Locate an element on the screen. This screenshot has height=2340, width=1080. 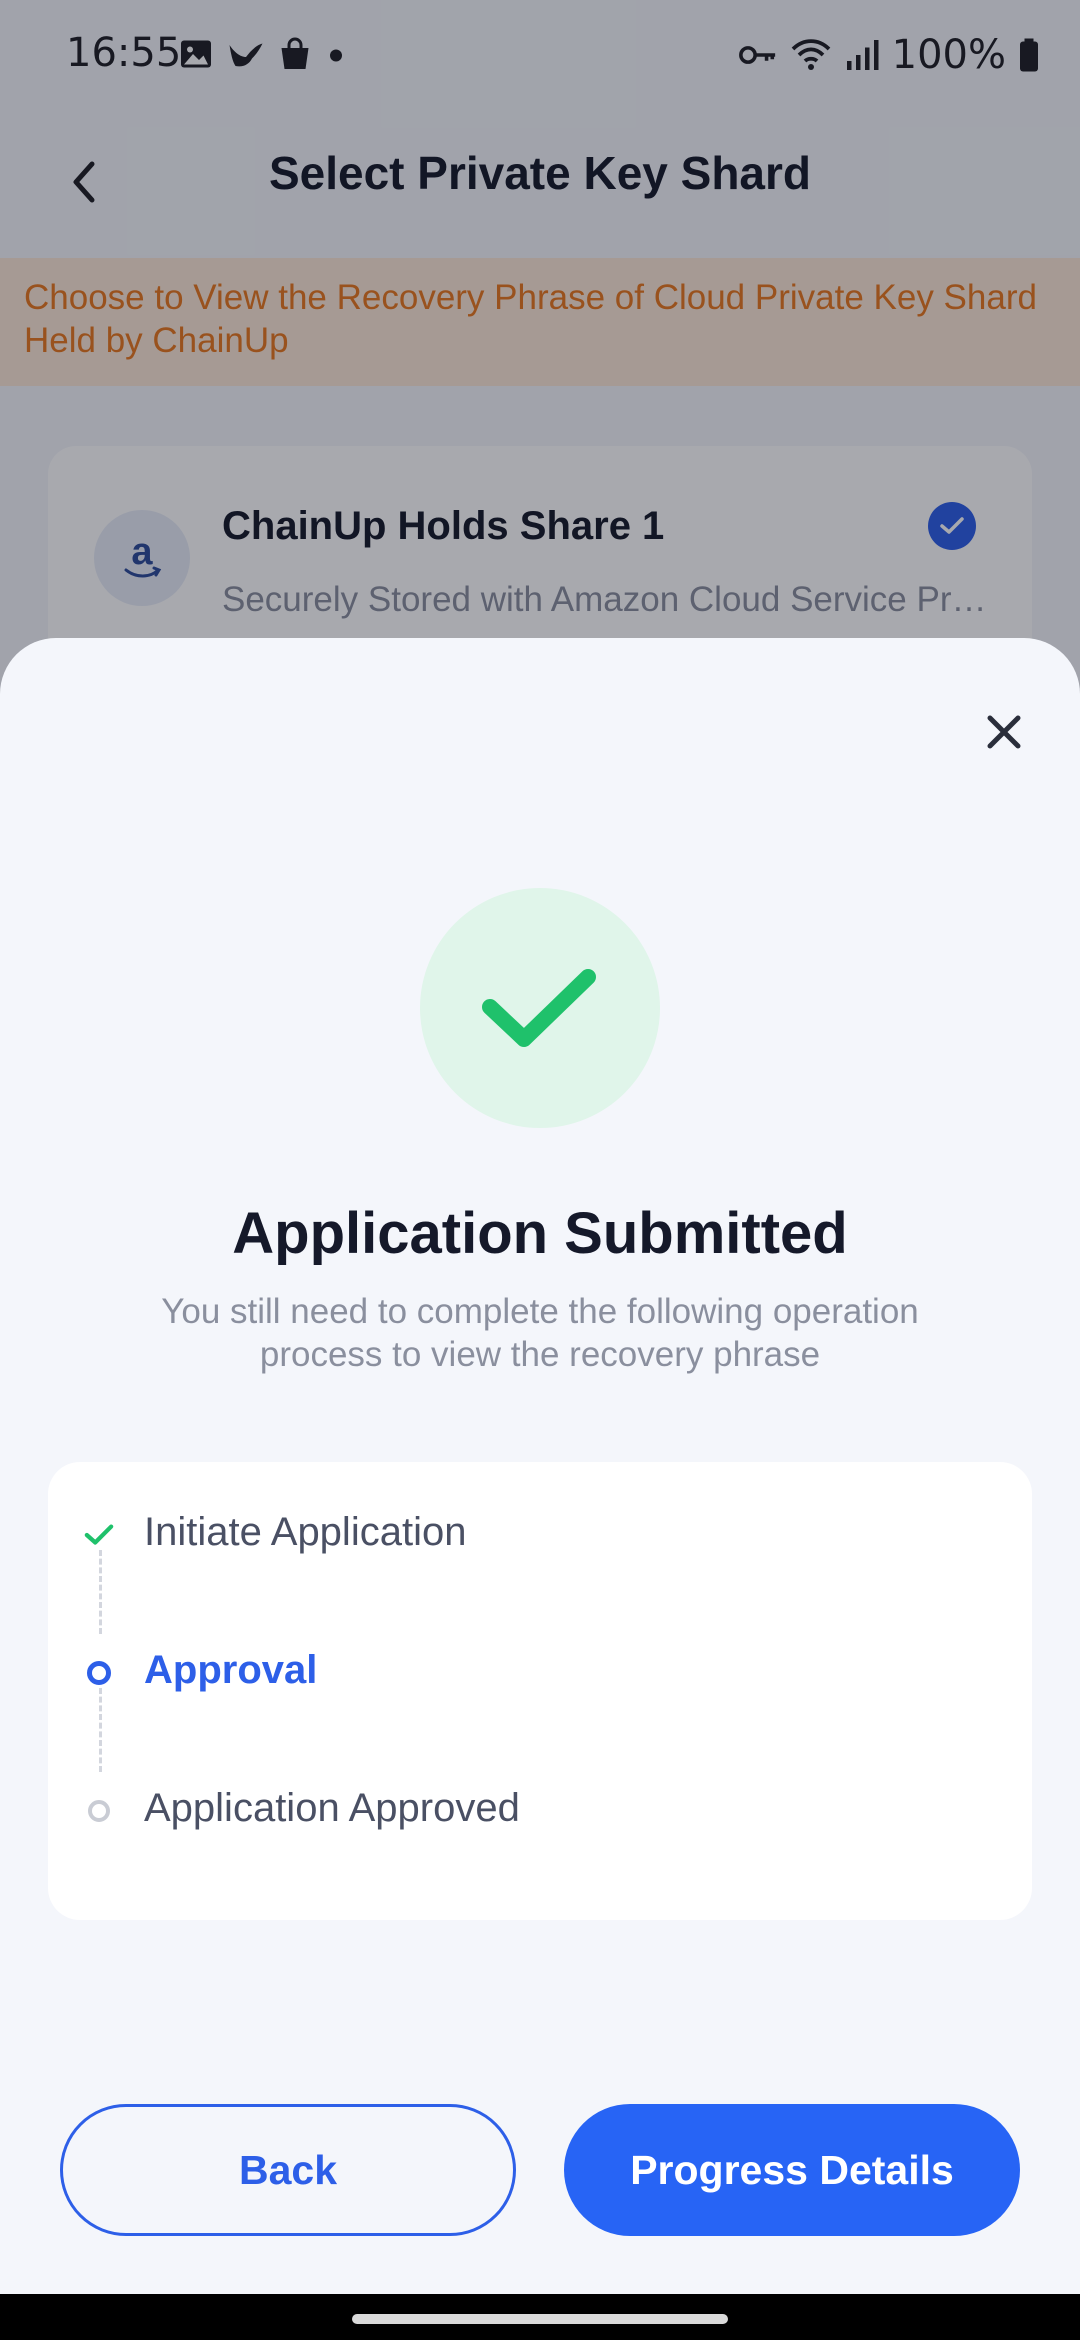
close-button is located at coordinates (1004, 732).